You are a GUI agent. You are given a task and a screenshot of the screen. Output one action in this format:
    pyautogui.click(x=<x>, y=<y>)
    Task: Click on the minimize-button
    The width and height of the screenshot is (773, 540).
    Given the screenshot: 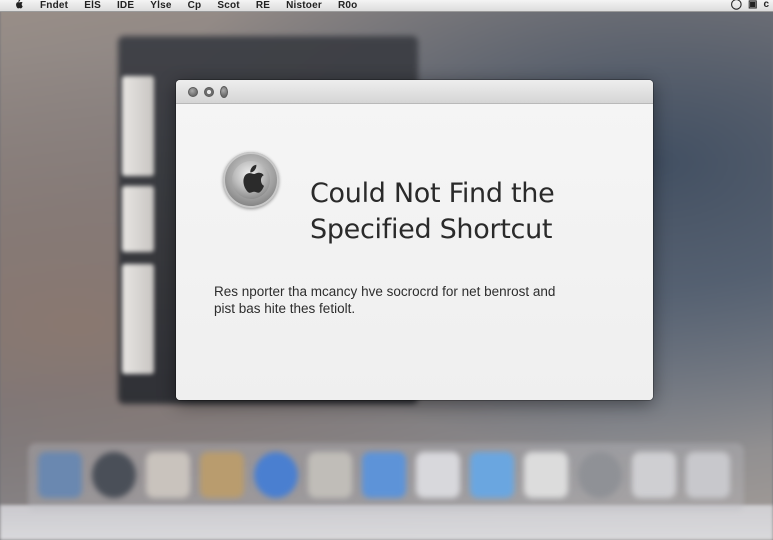 What is the action you would take?
    pyautogui.click(x=209, y=91)
    